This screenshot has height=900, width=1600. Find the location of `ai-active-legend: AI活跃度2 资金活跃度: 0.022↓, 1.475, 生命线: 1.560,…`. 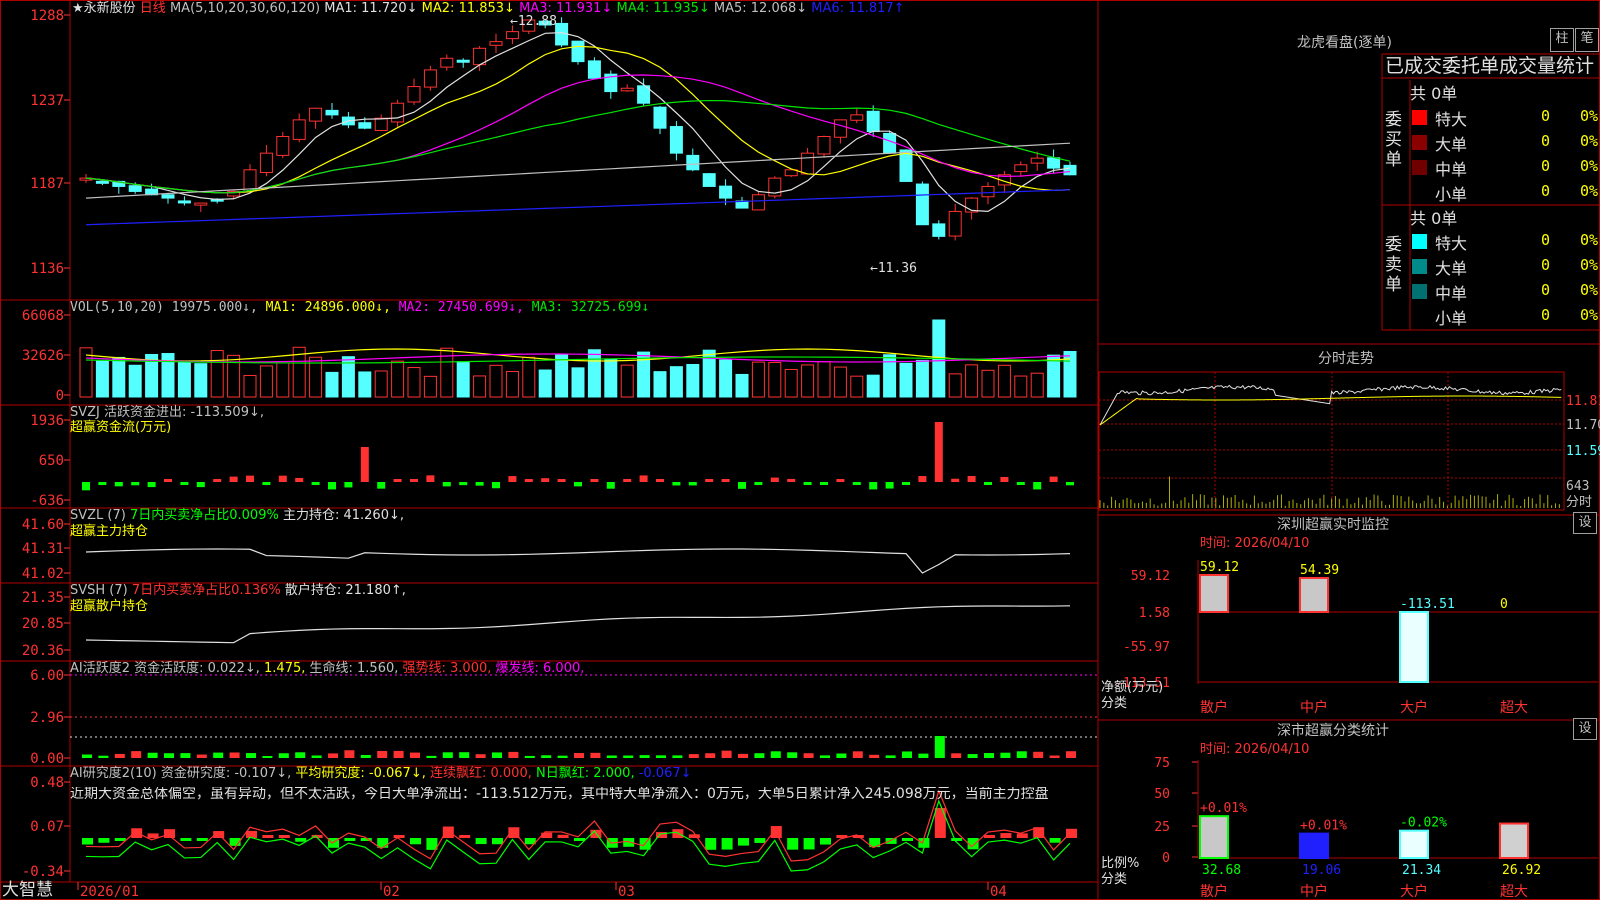

ai-active-legend: AI活跃度2 资金活跃度: 0.022↓, 1.475, 生命线: 1.560,… is located at coordinates (327, 668).